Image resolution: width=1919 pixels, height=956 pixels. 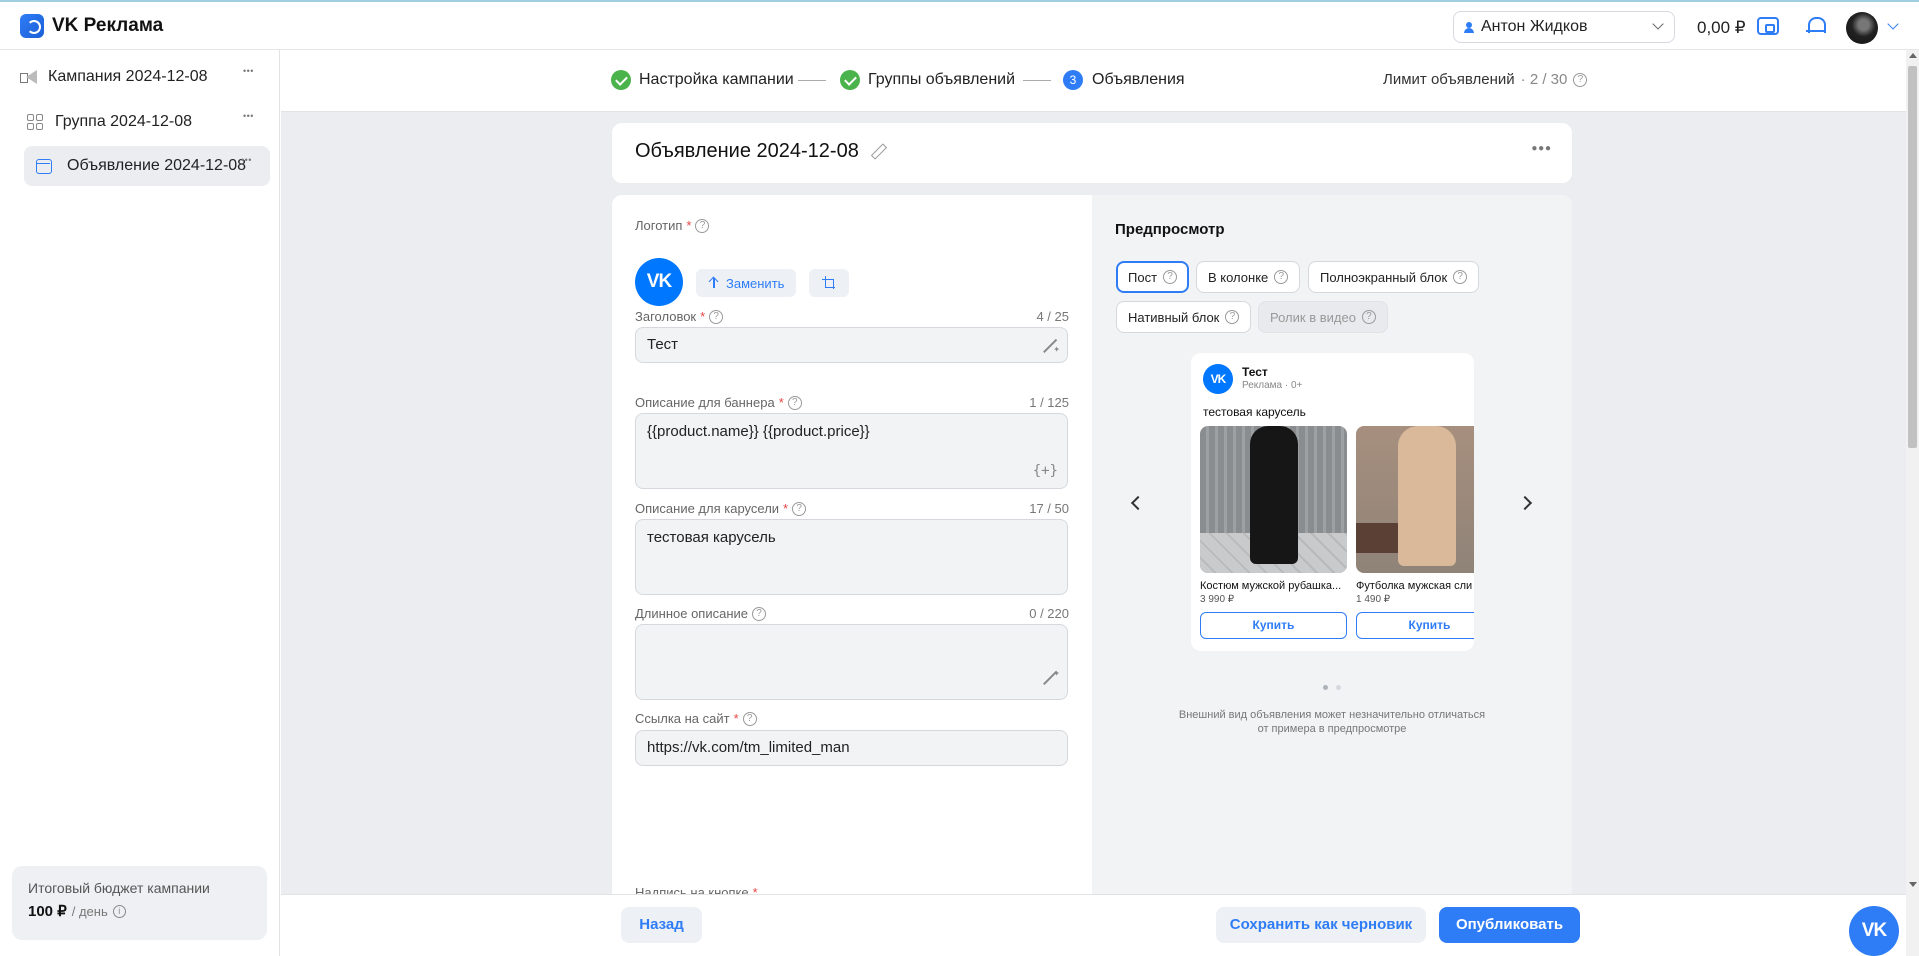 I want to click on ads-limit: Лимит объявлений · 2 / 30 ?, so click(x=1485, y=79).